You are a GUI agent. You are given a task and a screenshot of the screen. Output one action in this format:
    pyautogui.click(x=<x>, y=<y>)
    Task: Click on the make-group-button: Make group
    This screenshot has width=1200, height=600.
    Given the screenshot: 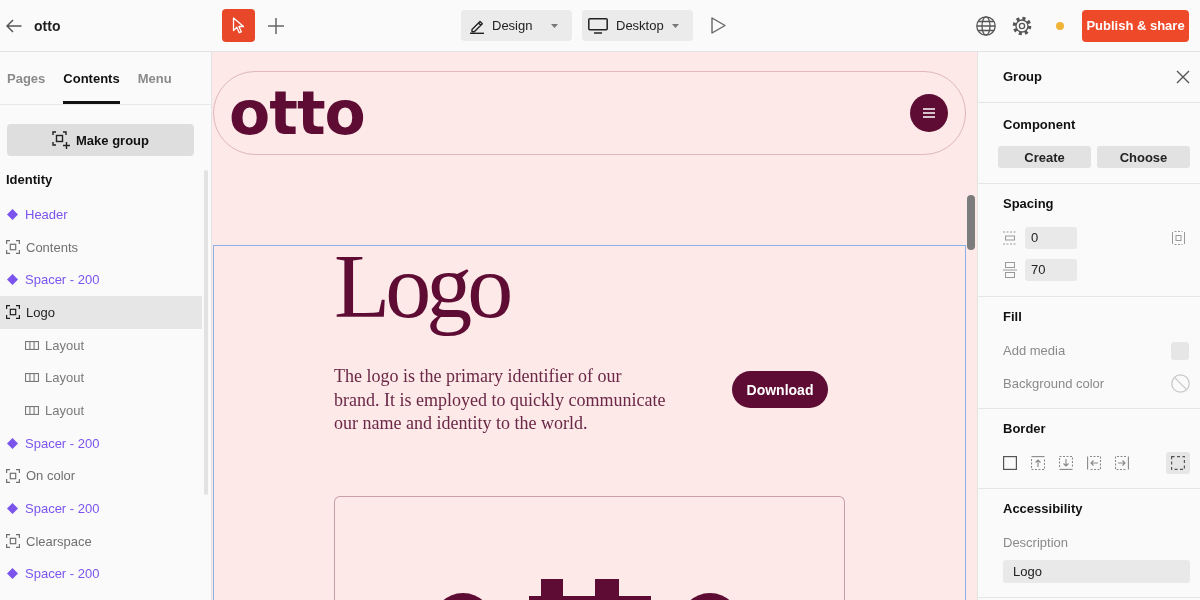 What is the action you would take?
    pyautogui.click(x=100, y=140)
    